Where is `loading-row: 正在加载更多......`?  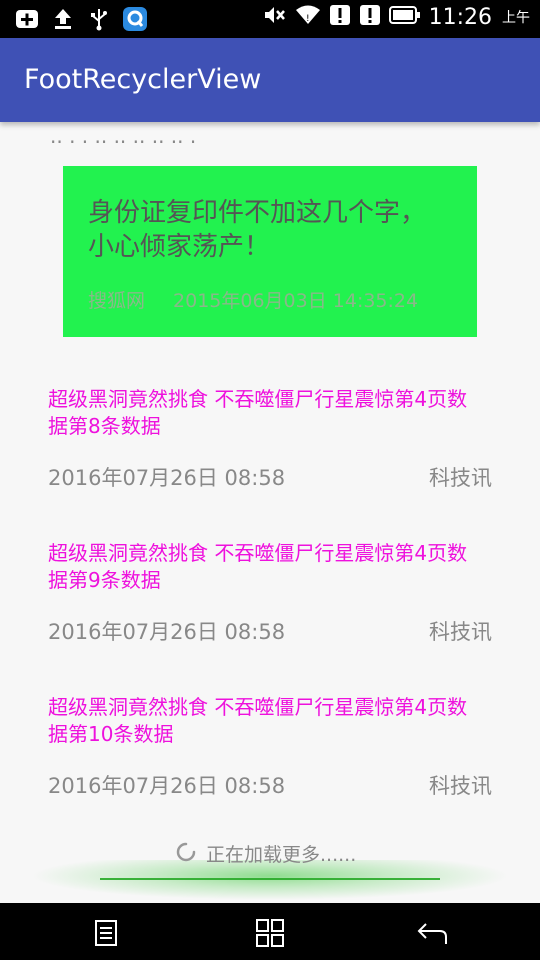
loading-row: 正在加载更多...... is located at coordinates (266, 853).